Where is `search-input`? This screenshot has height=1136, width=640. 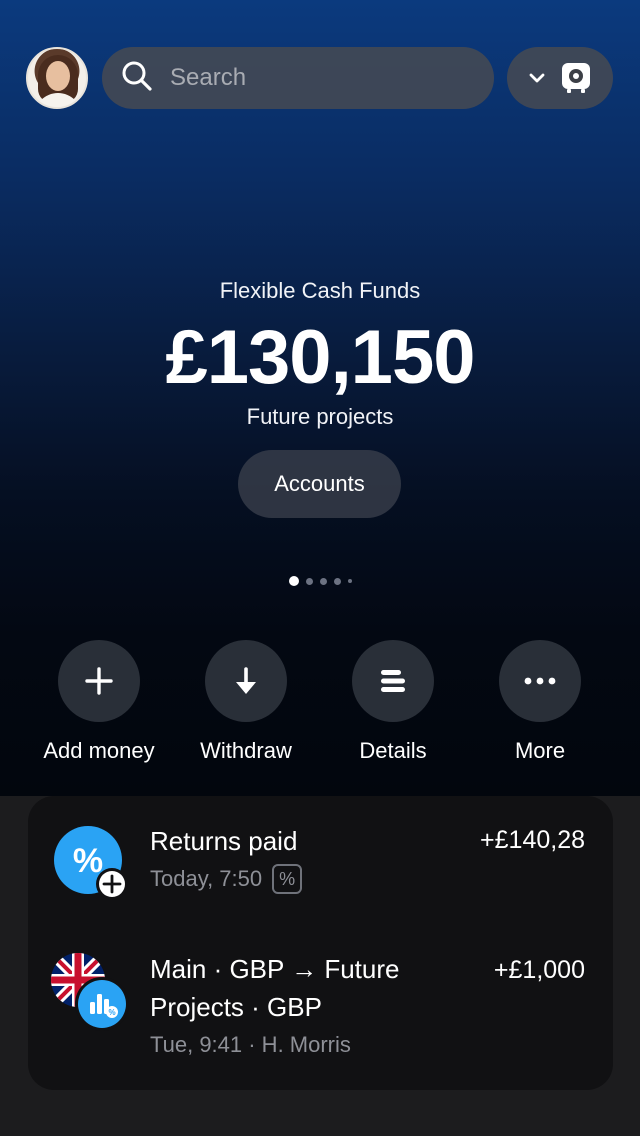
search-input is located at coordinates (320, 78).